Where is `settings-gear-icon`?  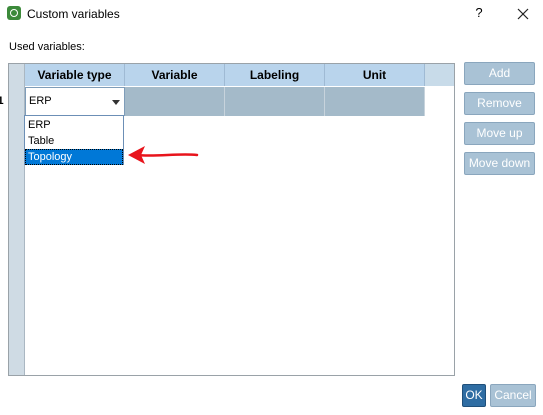 settings-gear-icon is located at coordinates (14, 13).